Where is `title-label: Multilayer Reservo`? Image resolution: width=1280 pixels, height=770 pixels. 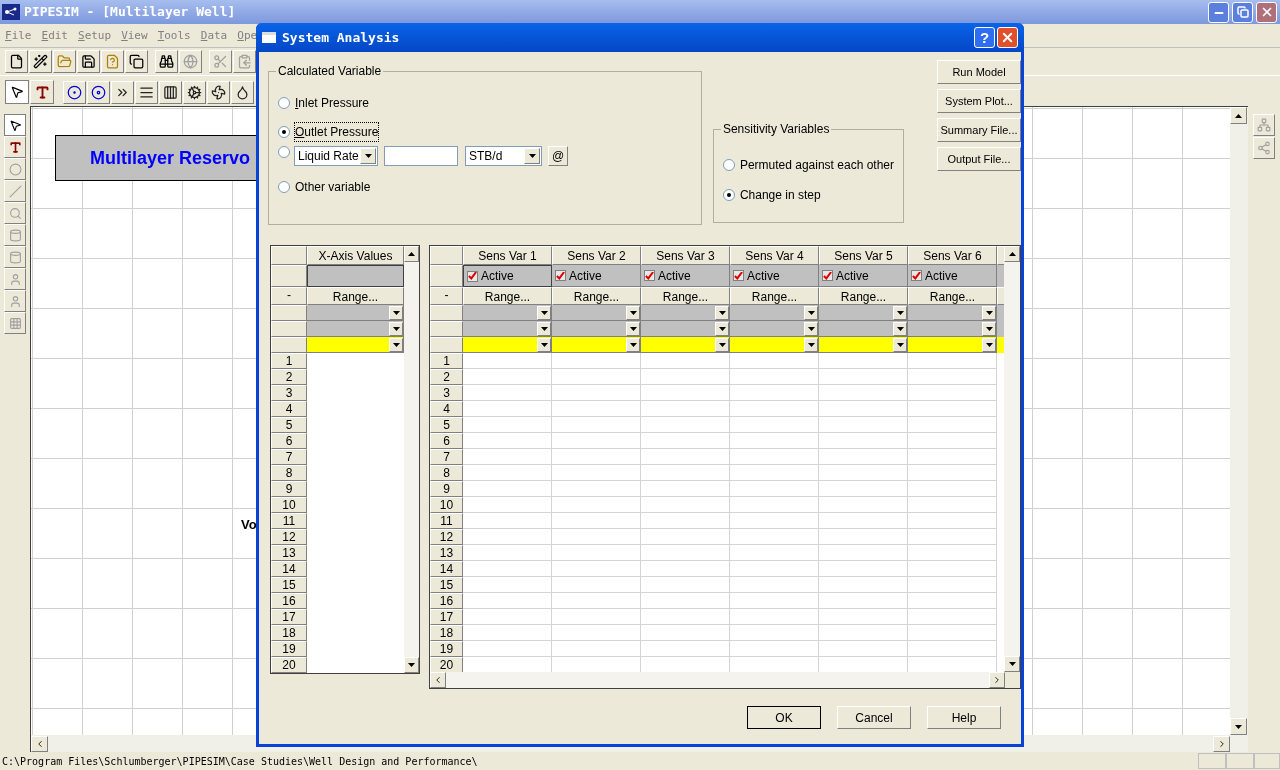 title-label: Multilayer Reservo is located at coordinates (156, 158).